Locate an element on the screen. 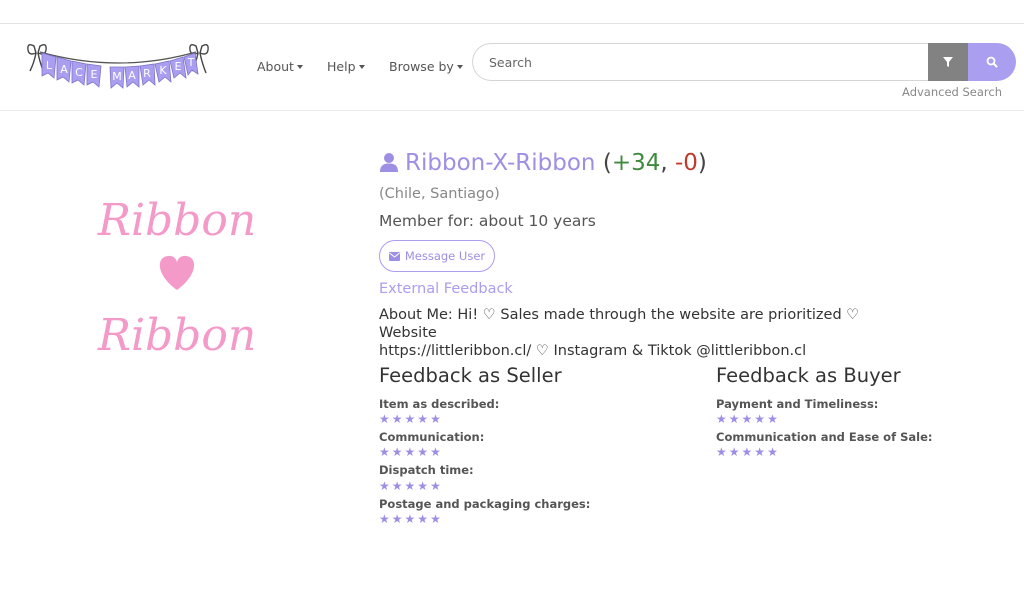 This screenshot has width=1024, height=600. envelope-icon is located at coordinates (394, 256).